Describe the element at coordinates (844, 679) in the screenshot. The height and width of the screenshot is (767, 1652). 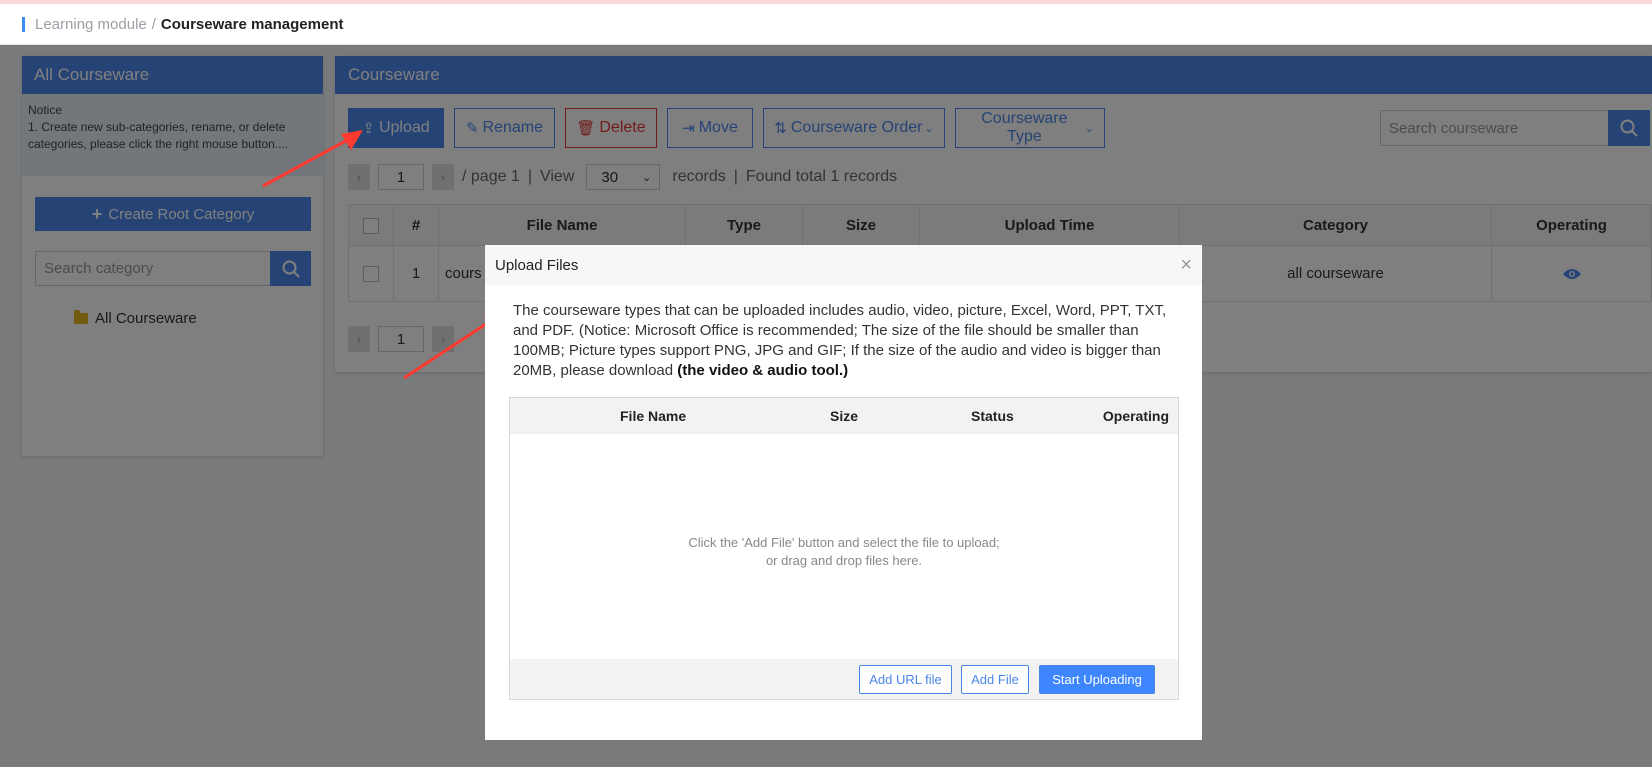
I see `upload-list-footer: Add URL file Add File Start Uploading` at that location.